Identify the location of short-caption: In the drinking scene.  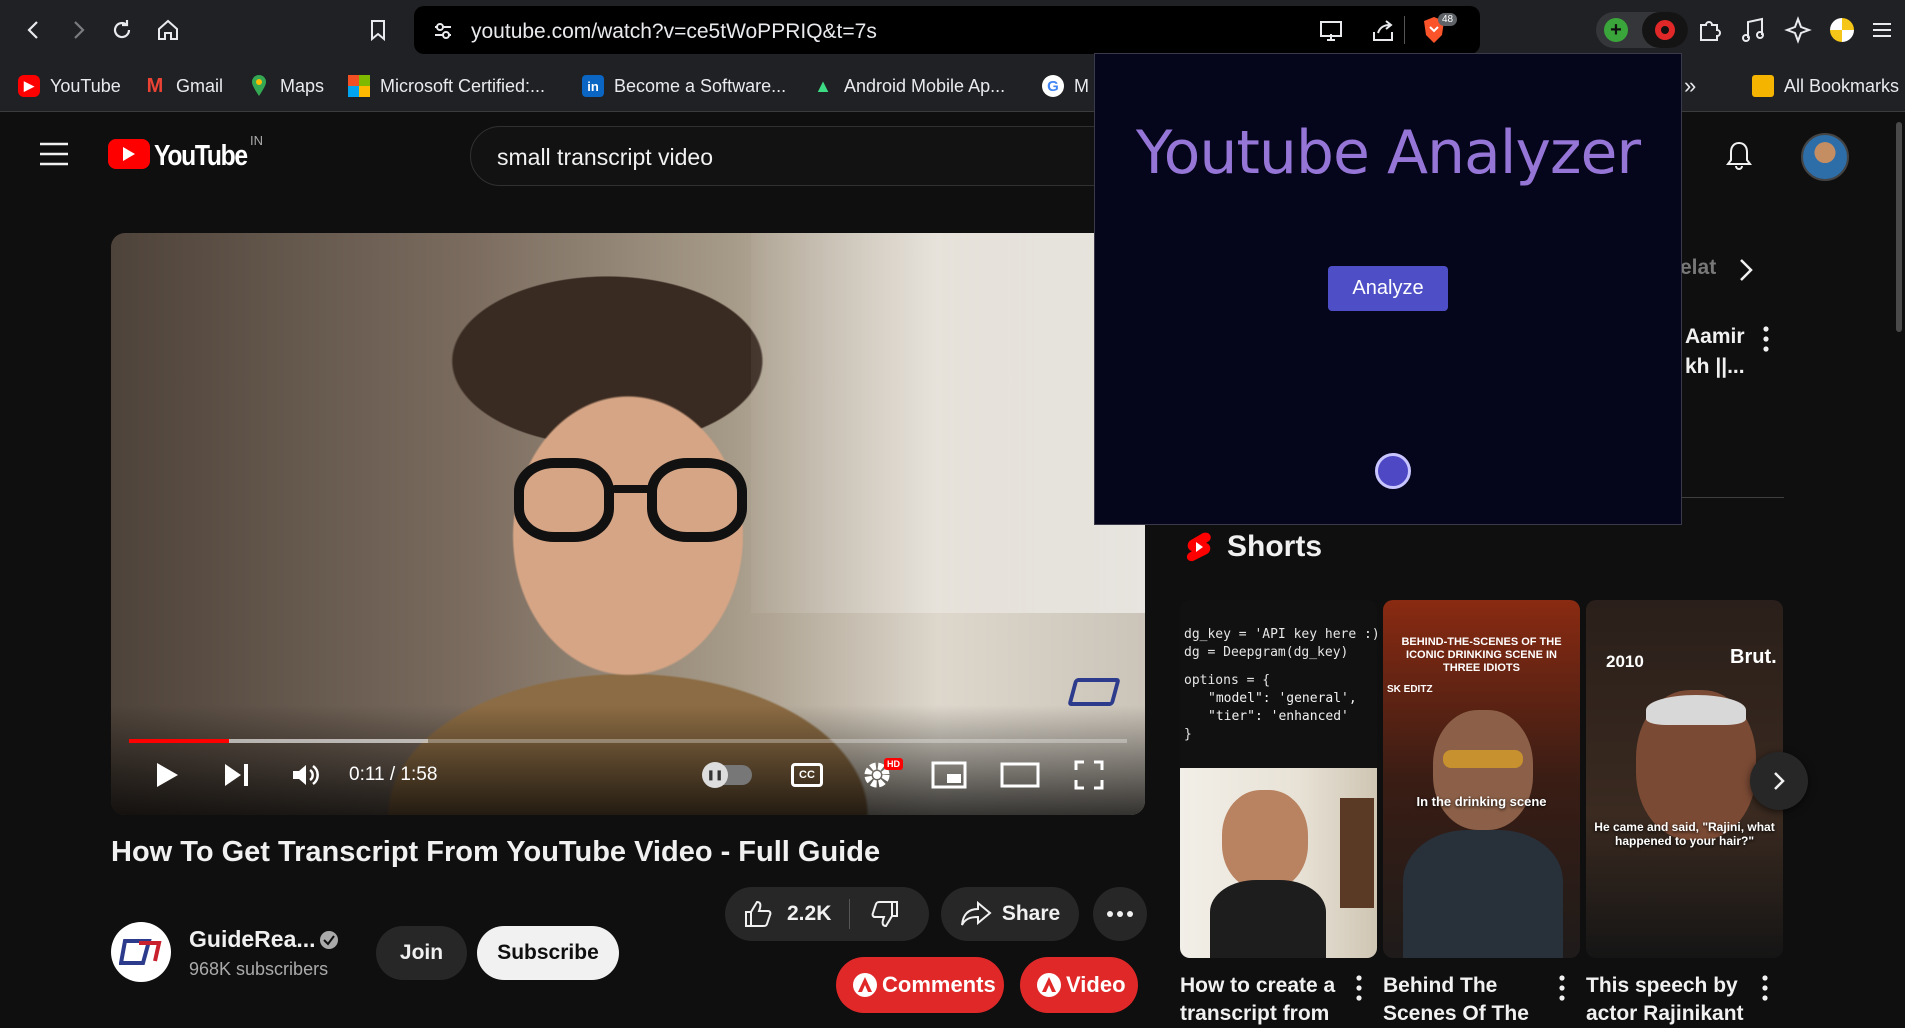
(1481, 801).